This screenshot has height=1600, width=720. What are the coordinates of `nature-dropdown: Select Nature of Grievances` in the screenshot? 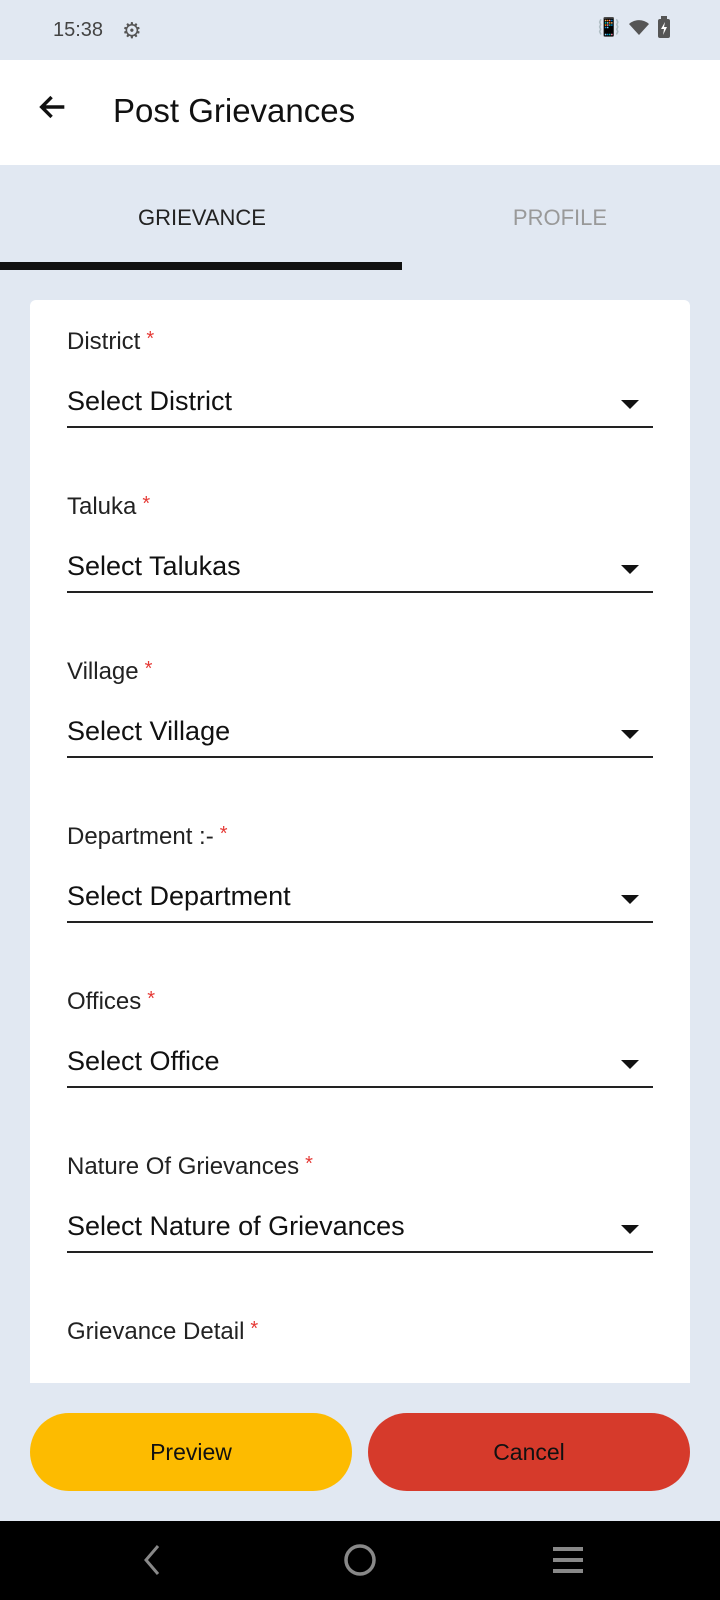 It's located at (360, 1232).